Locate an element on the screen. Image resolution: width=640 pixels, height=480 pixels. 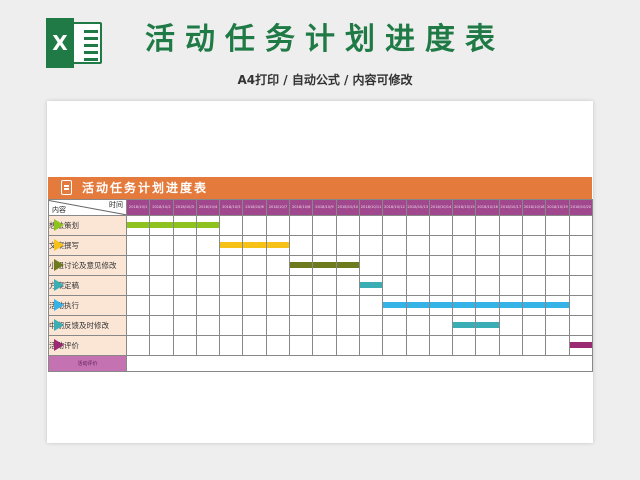
task-label-cell: 小组讨论及意见修改 is located at coordinates (87, 265).